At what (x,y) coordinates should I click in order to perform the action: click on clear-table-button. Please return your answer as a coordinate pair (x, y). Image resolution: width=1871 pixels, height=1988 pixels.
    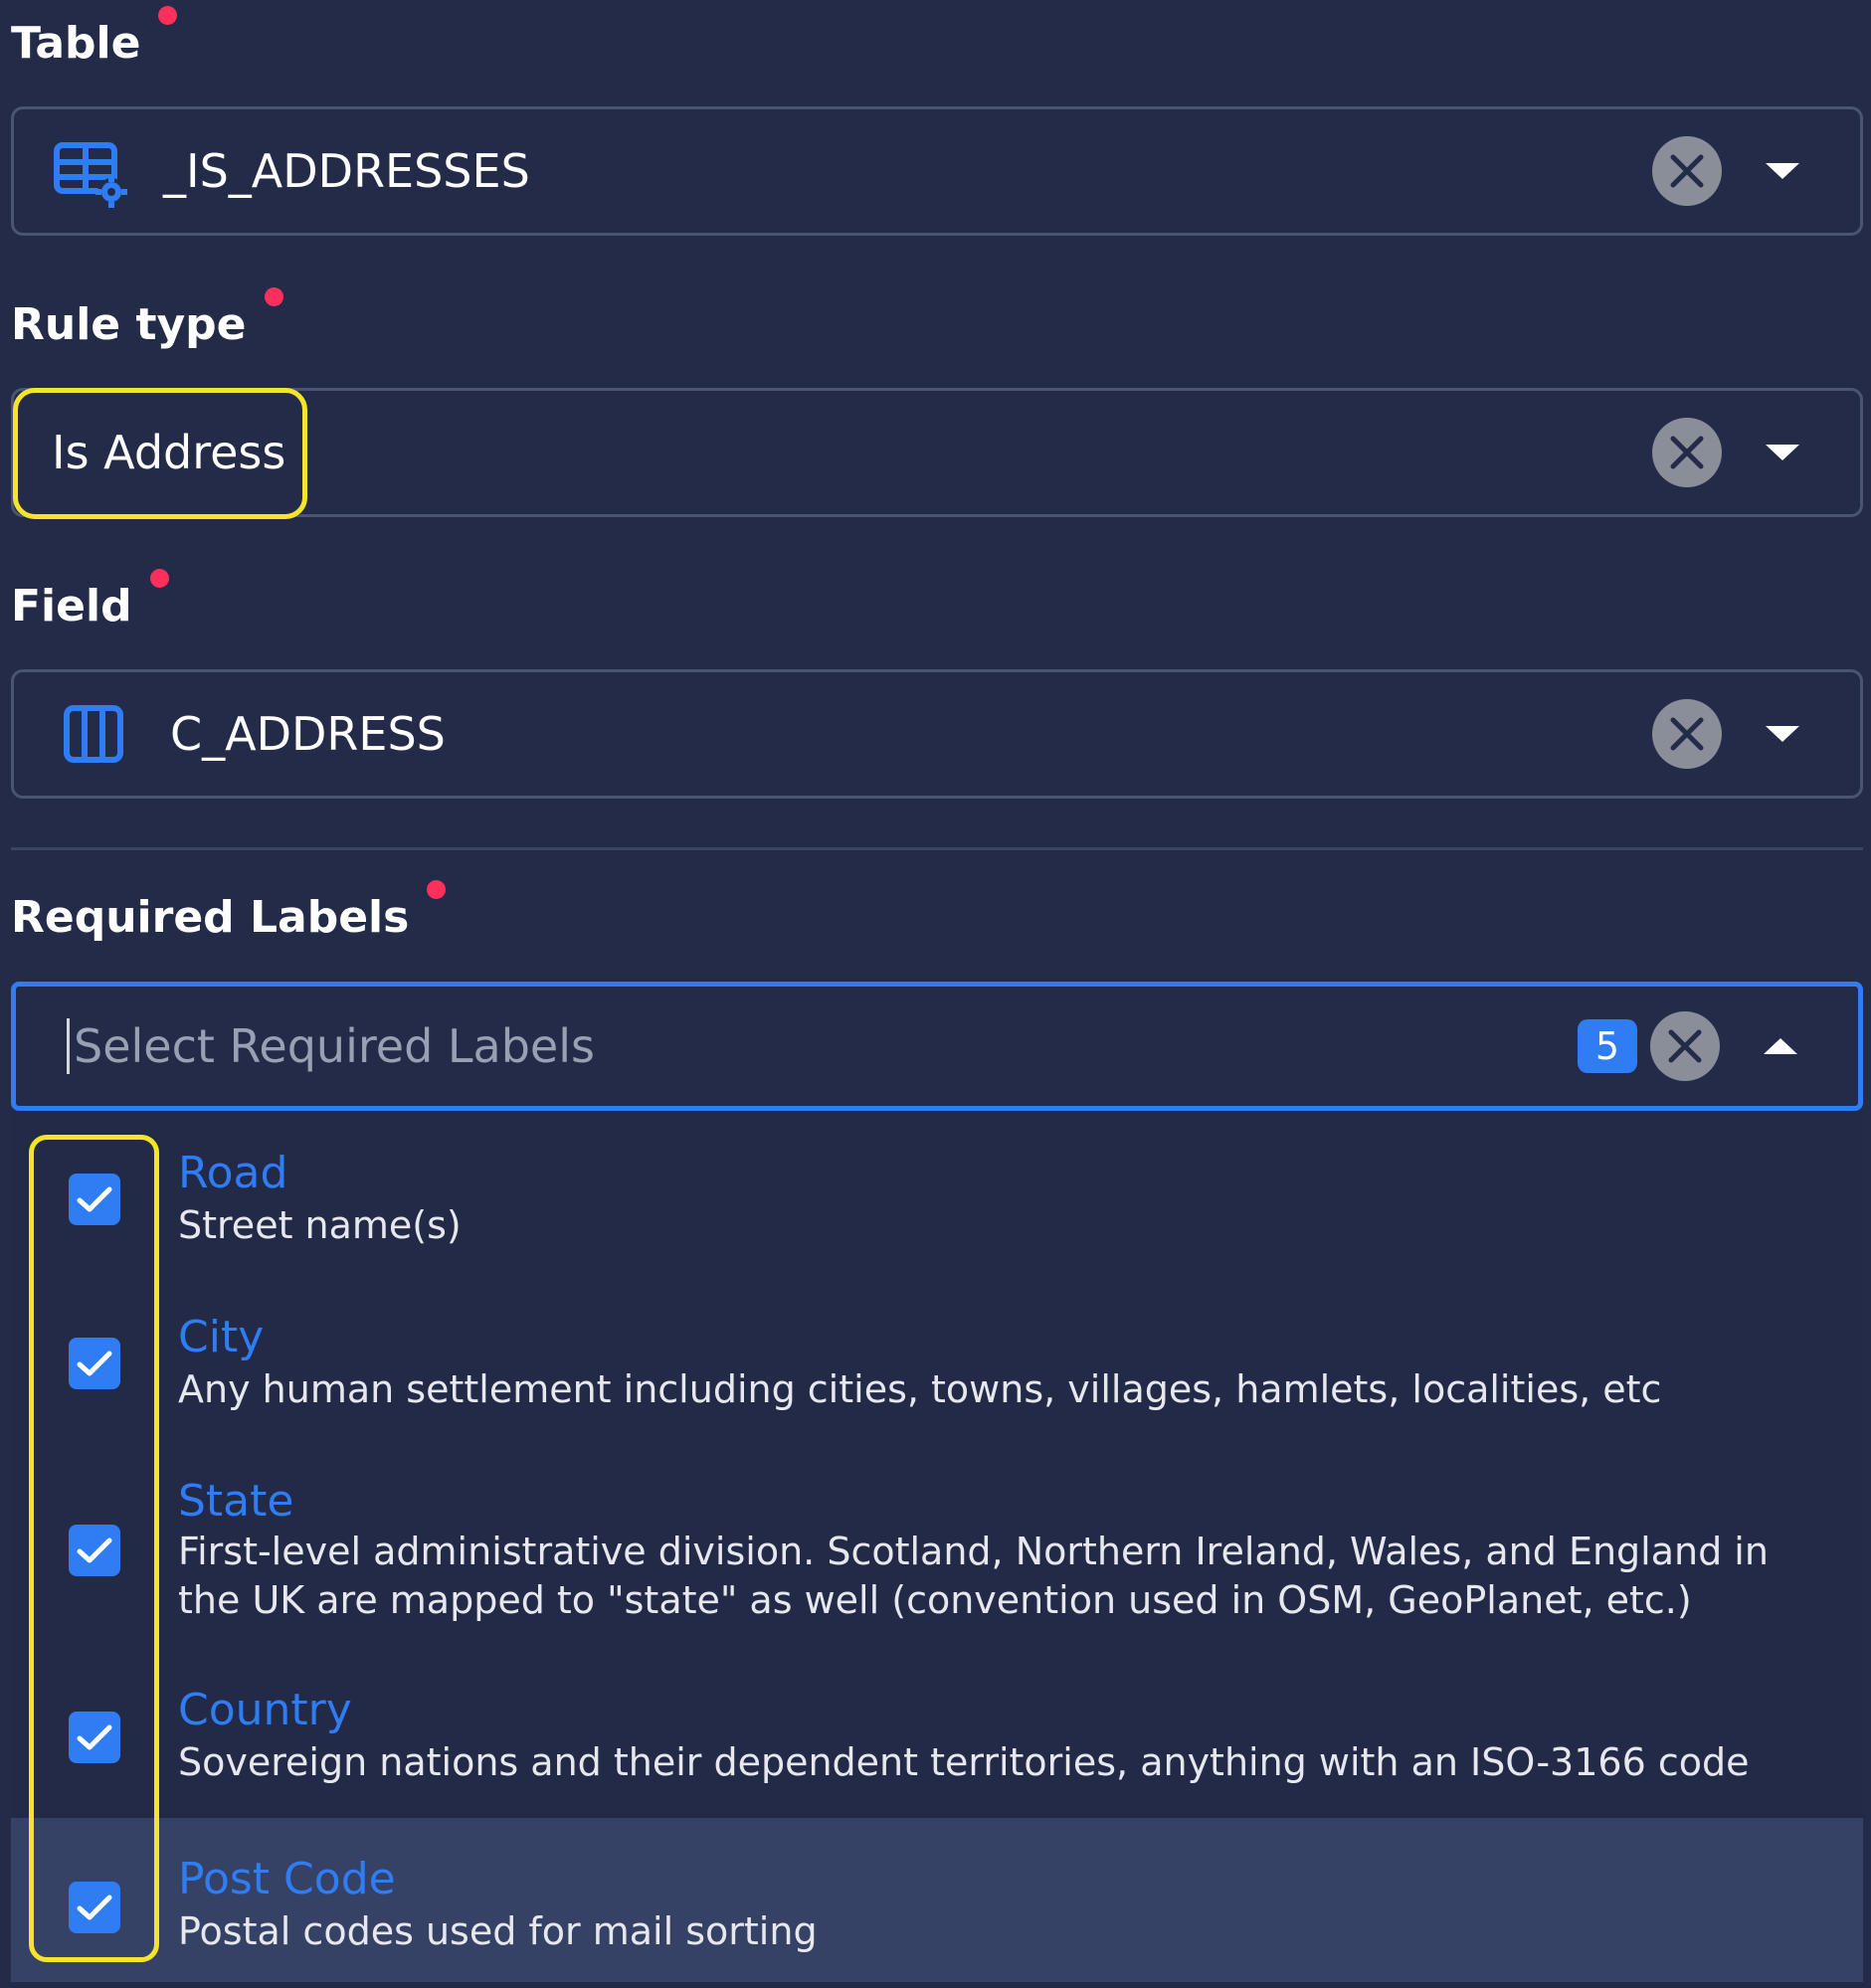
    Looking at the image, I should click on (1687, 171).